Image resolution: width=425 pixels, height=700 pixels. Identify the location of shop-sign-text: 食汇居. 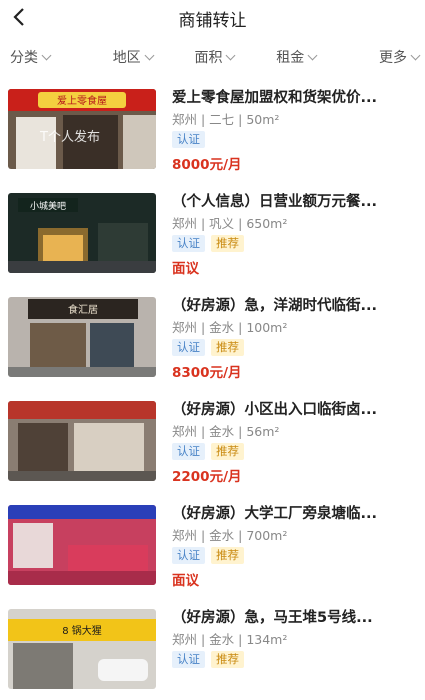
(83, 309).